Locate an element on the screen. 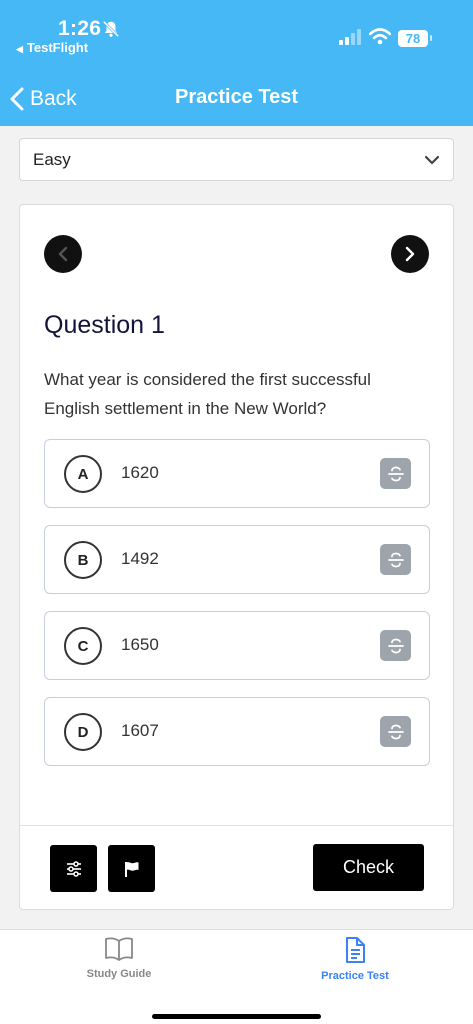  status-time: 1:26 is located at coordinates (80, 28).